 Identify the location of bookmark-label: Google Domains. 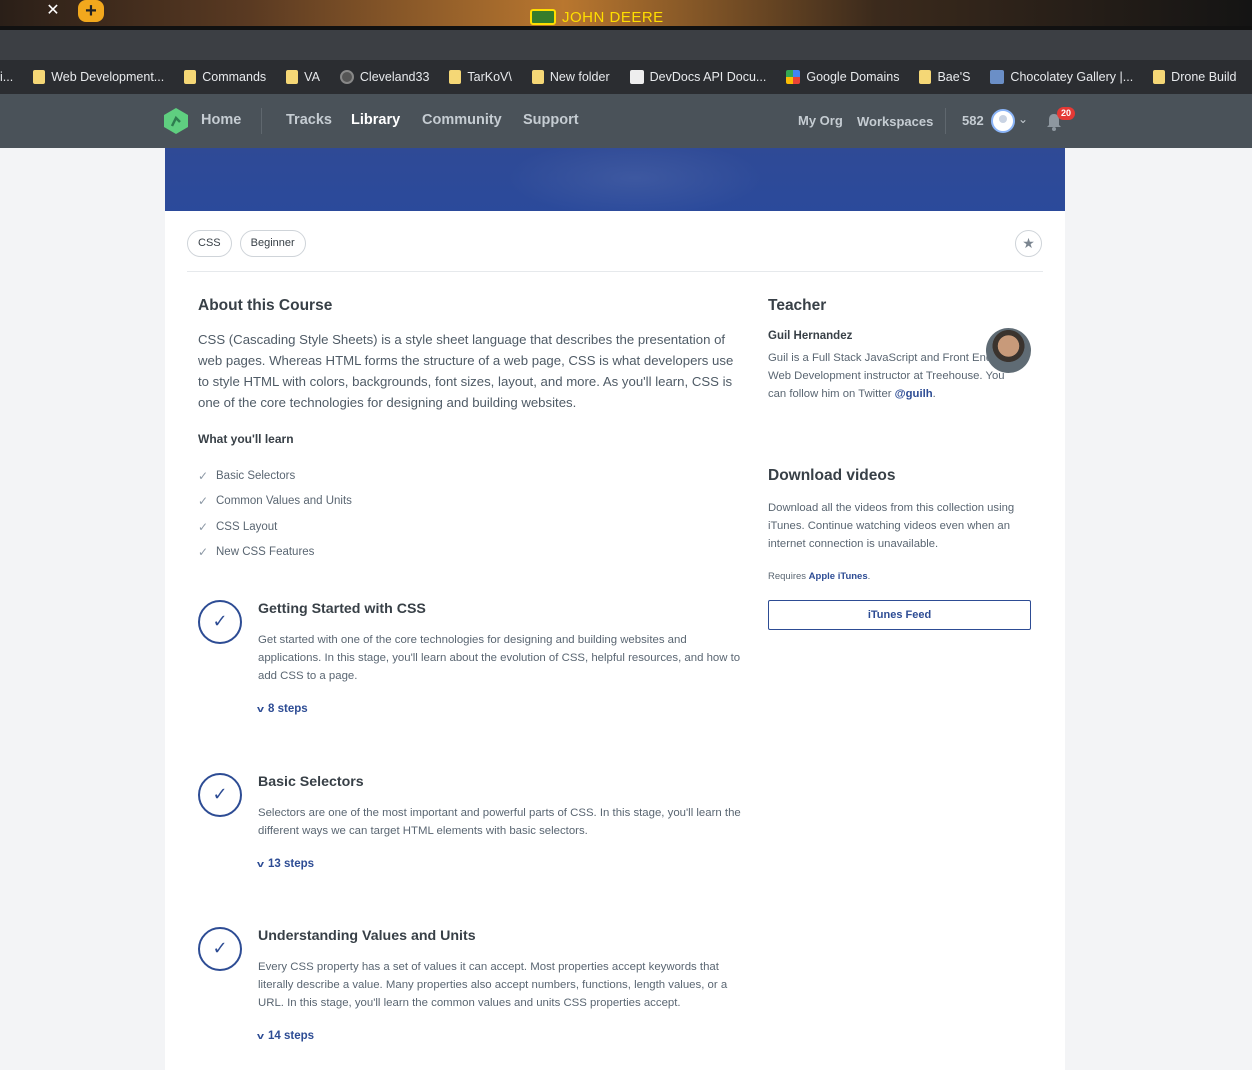
(853, 77).